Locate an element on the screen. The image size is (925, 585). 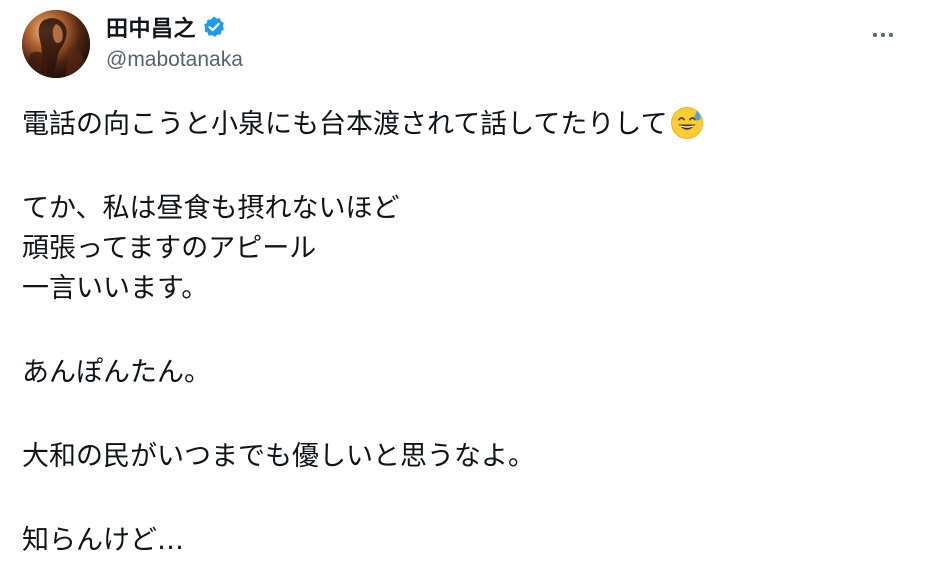
tweet-line: 一言いいます。 is located at coordinates (115, 288).